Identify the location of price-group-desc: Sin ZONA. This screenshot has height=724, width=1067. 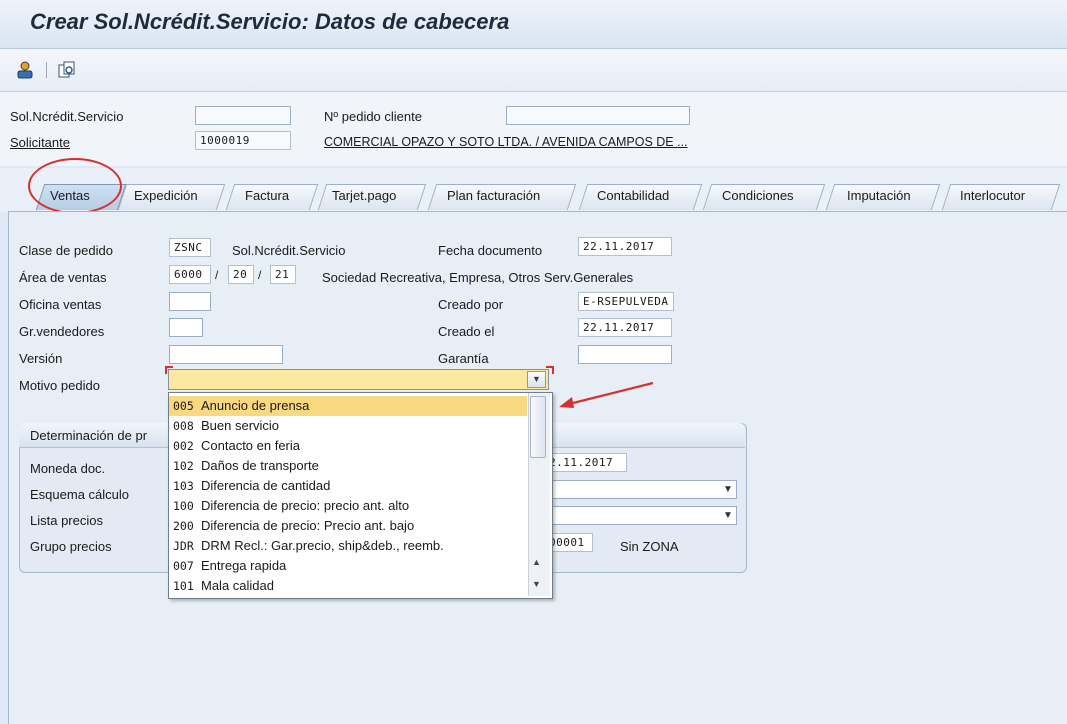
(649, 546).